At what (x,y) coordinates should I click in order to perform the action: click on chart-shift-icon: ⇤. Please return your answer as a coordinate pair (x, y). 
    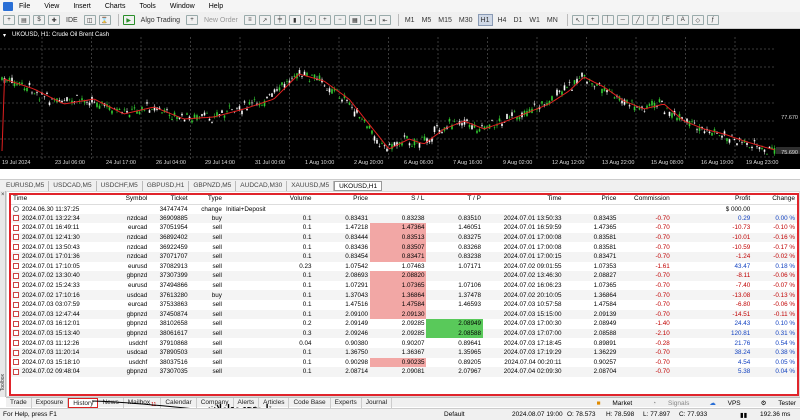
    Looking at the image, I should click on (384, 20).